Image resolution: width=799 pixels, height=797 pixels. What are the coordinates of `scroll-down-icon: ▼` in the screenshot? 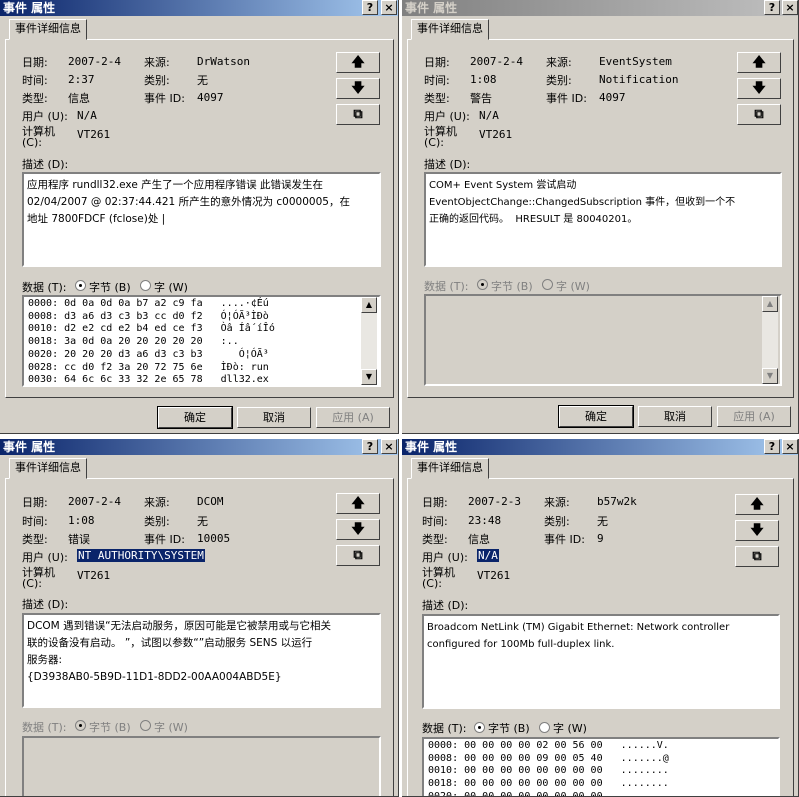 It's located at (369, 377).